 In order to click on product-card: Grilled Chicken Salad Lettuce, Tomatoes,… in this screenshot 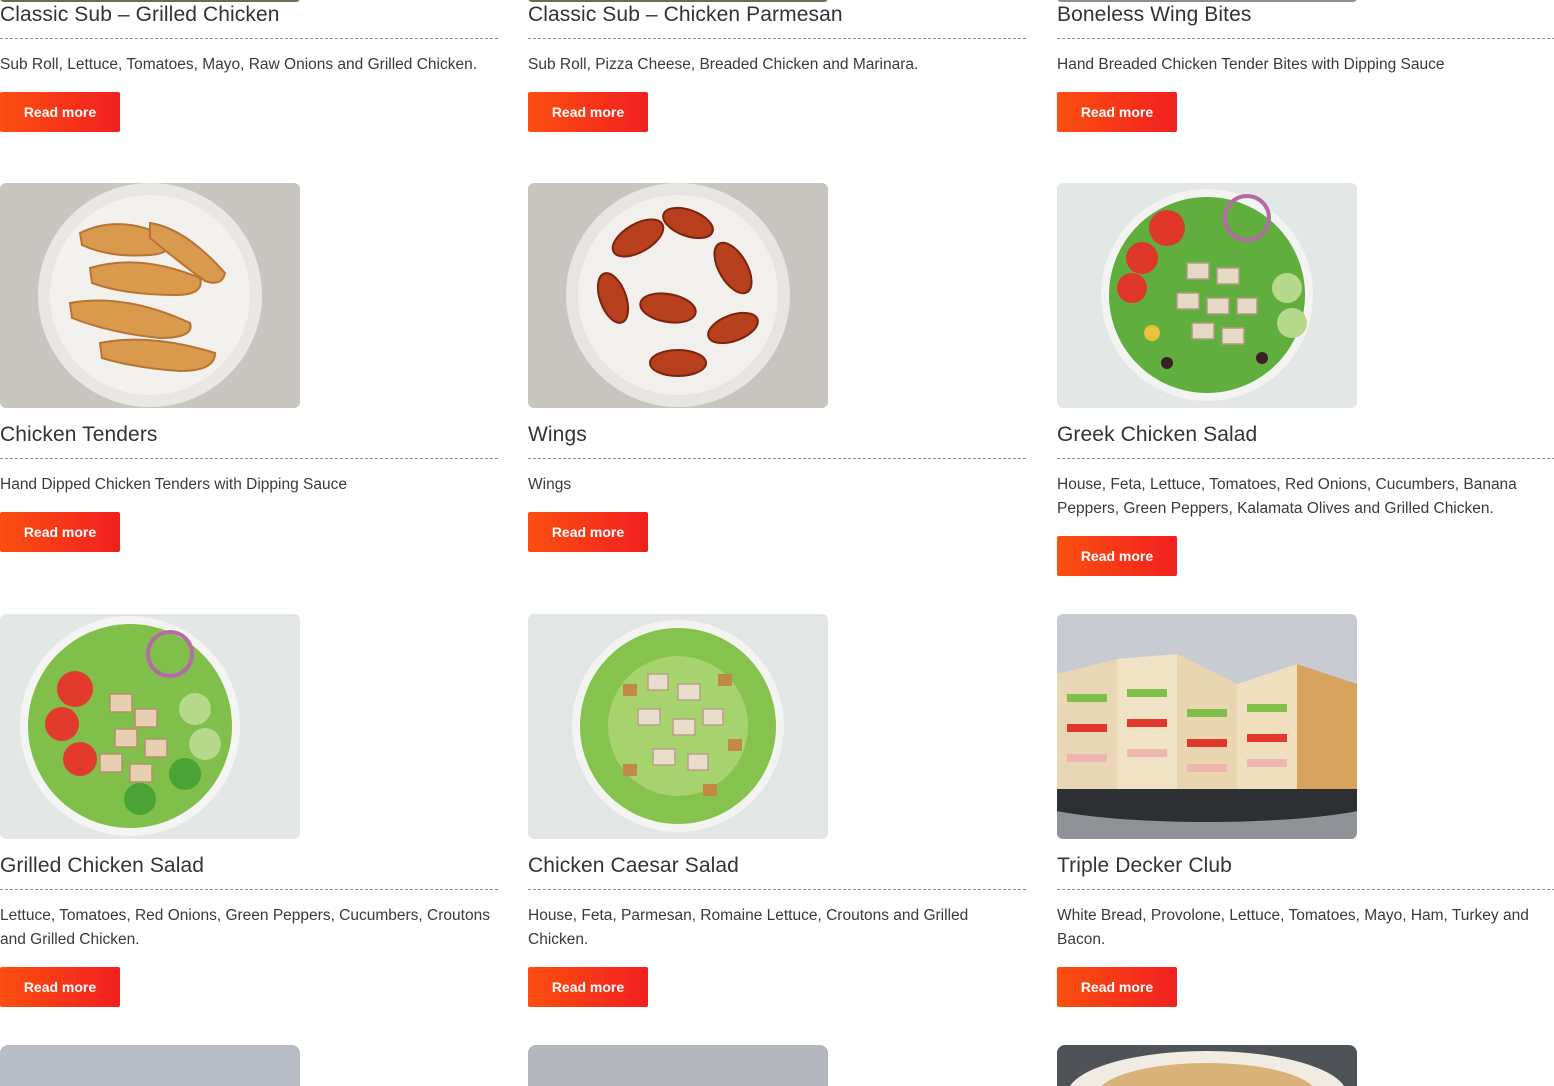, I will do `click(249, 810)`.